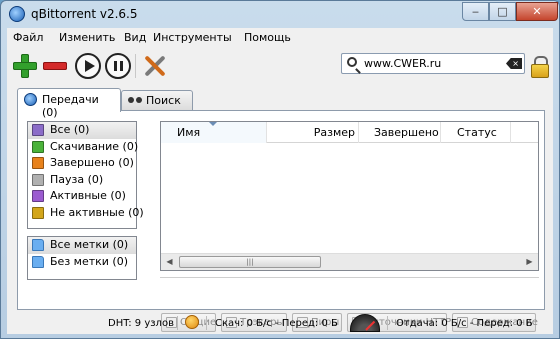  What do you see at coordinates (55, 66) in the screenshot?
I see `delete-torrent-icon` at bounding box center [55, 66].